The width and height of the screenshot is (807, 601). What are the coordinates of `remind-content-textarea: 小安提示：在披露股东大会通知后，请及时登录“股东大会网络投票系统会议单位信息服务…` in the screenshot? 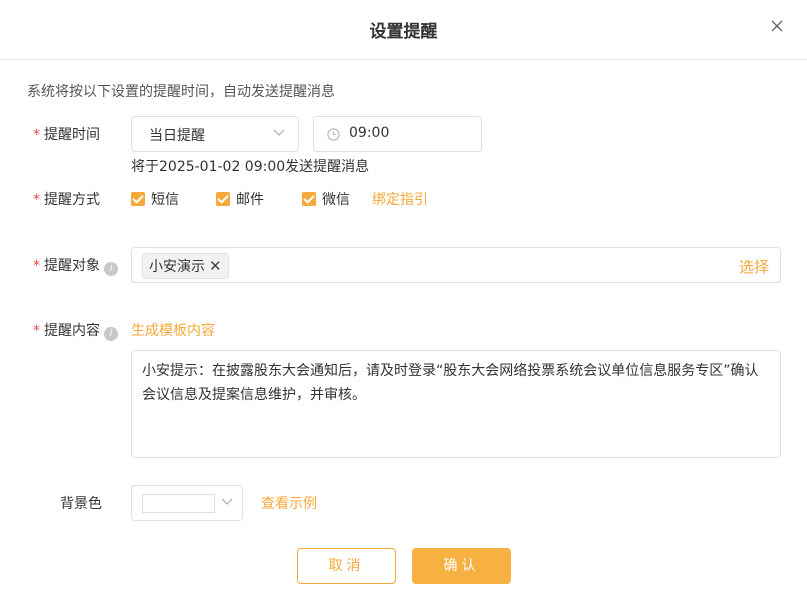 It's located at (456, 404).